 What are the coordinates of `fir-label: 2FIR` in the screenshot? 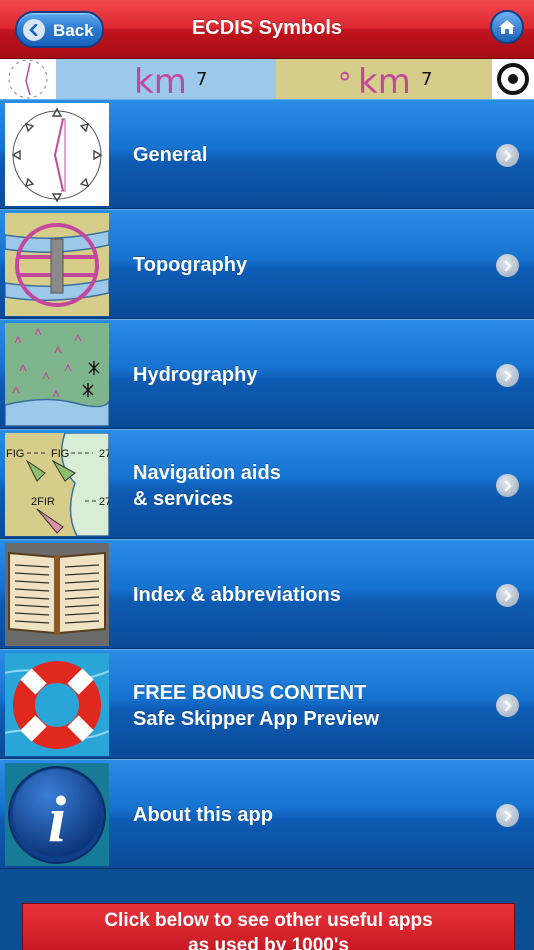 It's located at (43, 502).